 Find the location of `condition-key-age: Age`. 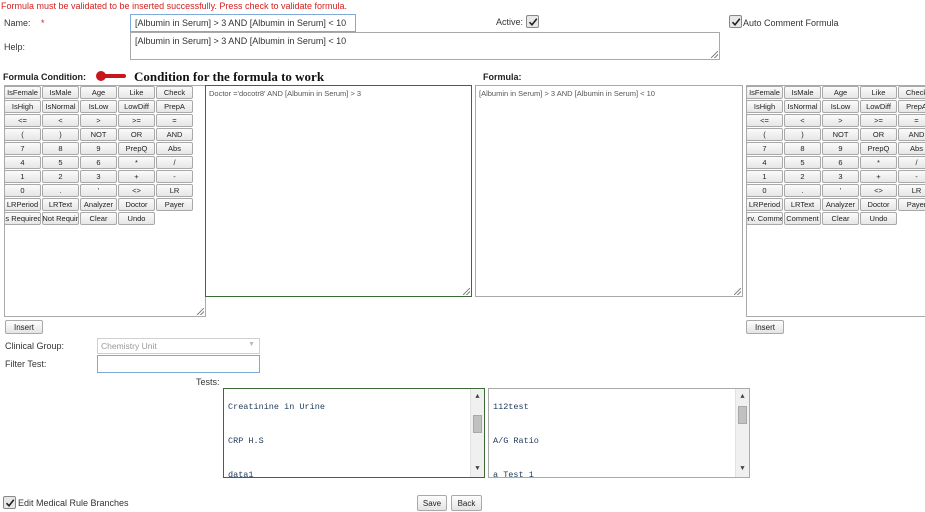

condition-key-age: Age is located at coordinates (98, 92).